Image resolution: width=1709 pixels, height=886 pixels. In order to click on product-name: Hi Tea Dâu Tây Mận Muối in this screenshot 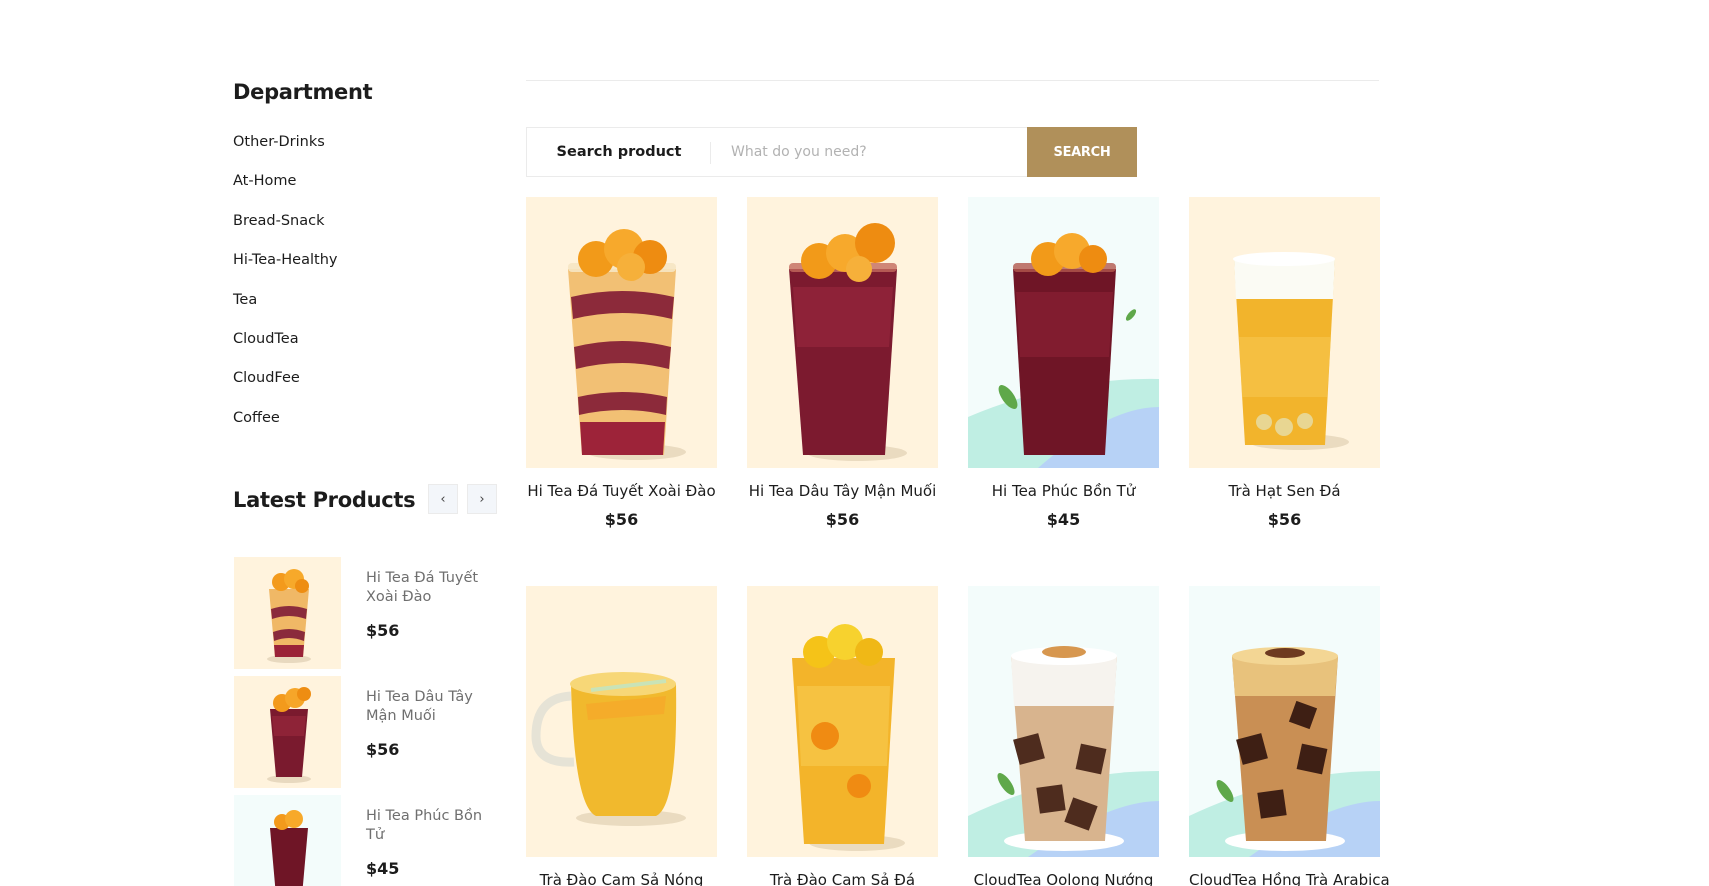, I will do `click(842, 491)`.